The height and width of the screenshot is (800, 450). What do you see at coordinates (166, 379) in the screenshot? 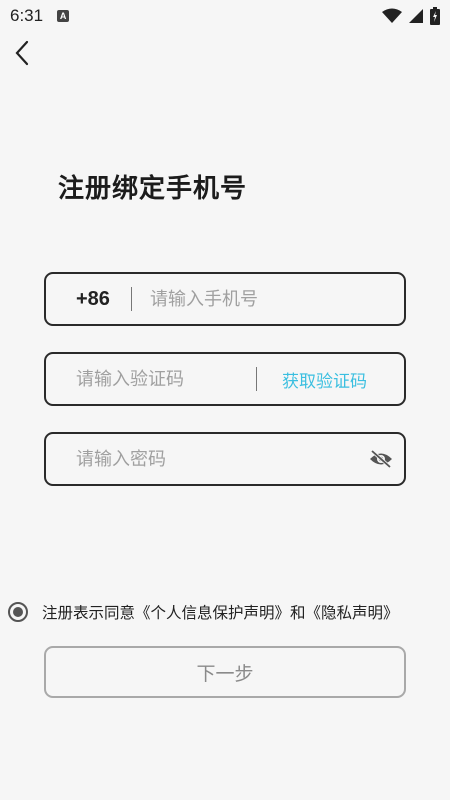
I see `verification-code-input` at bounding box center [166, 379].